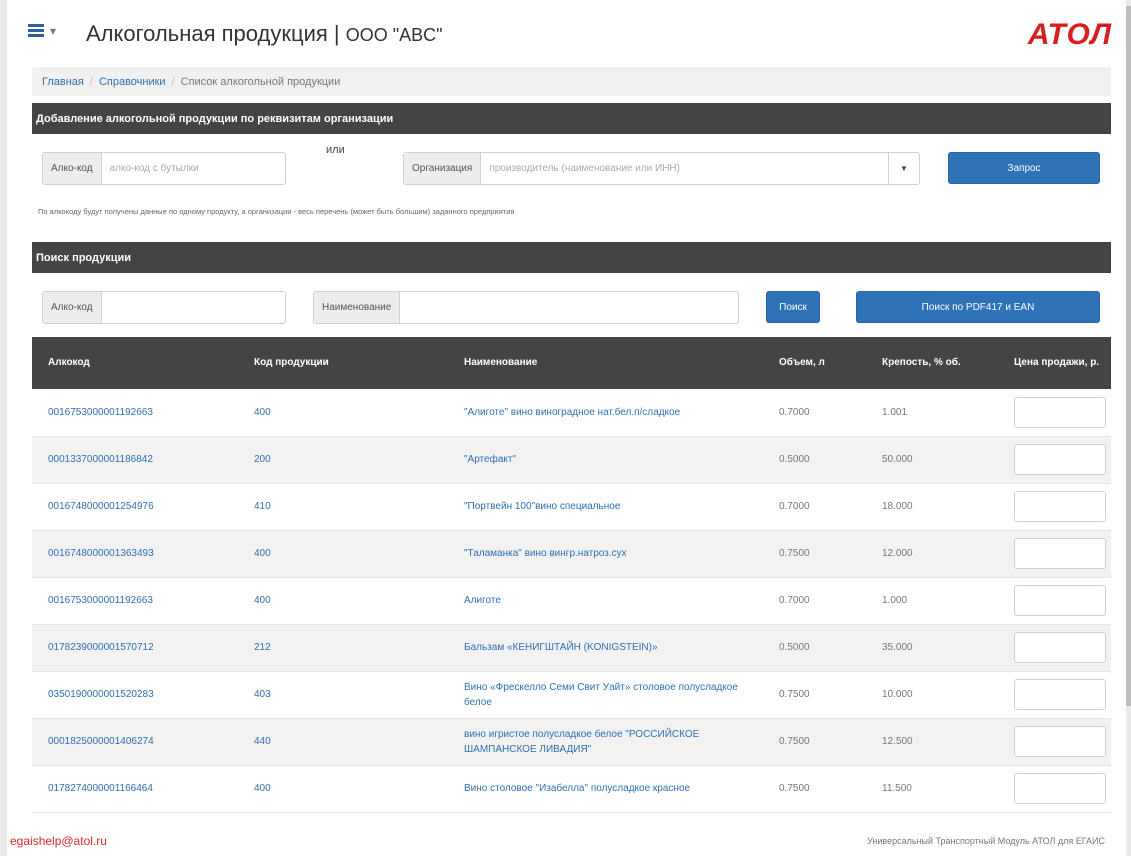 The width and height of the screenshot is (1131, 856). I want to click on alcocode-cell: 0001825000001406274, so click(135, 741).